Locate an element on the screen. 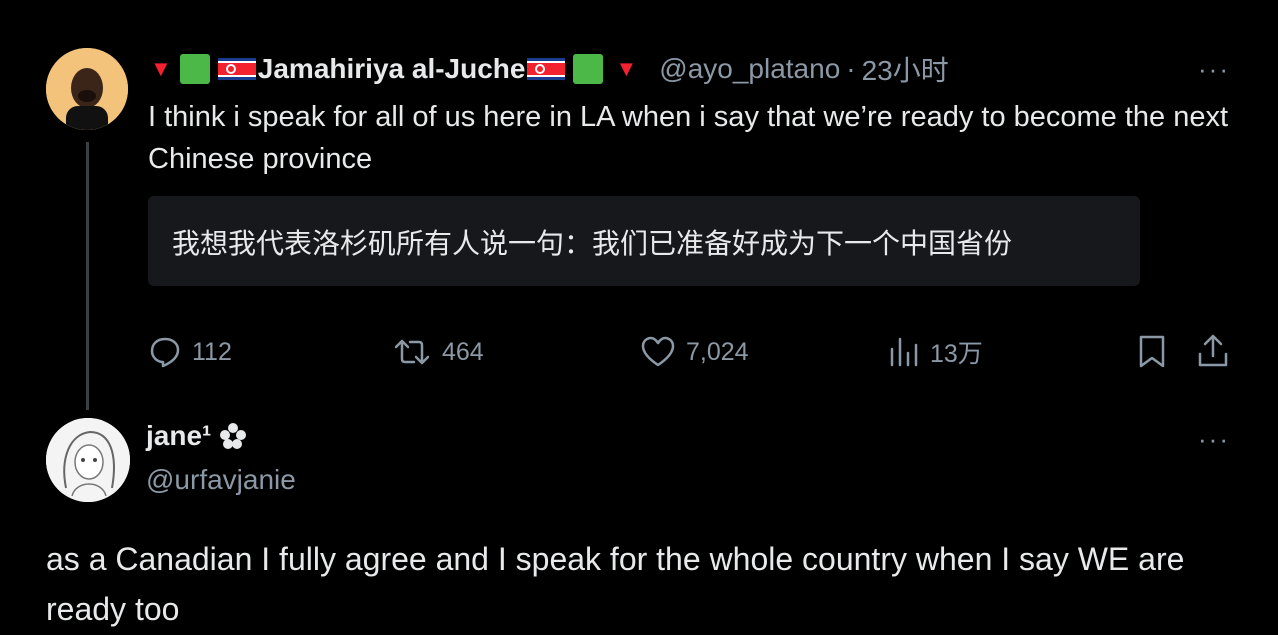 The width and height of the screenshot is (1278, 635). reply-display-name: jane¹ is located at coordinates (178, 436).